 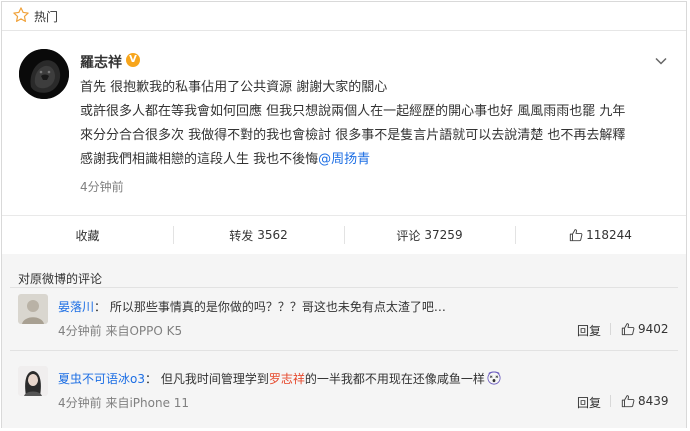 I want to click on comments-header: 对原微博的评论, so click(x=60, y=279).